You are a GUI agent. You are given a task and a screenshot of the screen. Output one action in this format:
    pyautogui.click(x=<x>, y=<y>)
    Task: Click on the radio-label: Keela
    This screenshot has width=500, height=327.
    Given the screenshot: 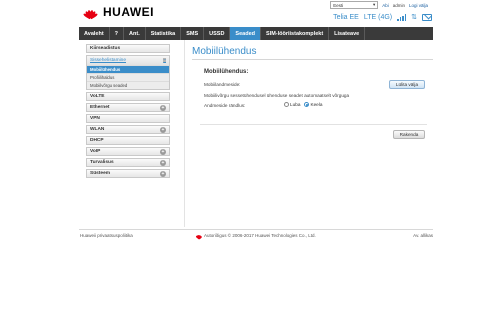 What is the action you would take?
    pyautogui.click(x=316, y=104)
    